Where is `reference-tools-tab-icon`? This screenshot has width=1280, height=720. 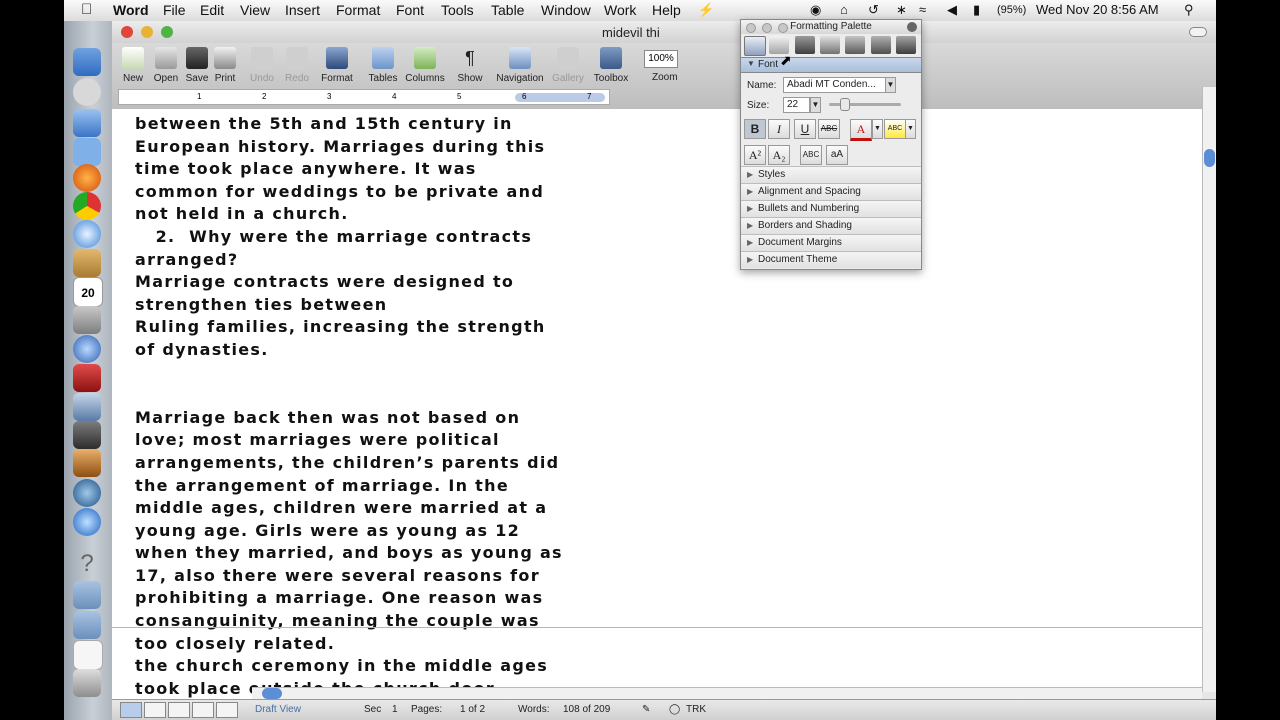
reference-tools-tab-icon is located at coordinates (855, 45).